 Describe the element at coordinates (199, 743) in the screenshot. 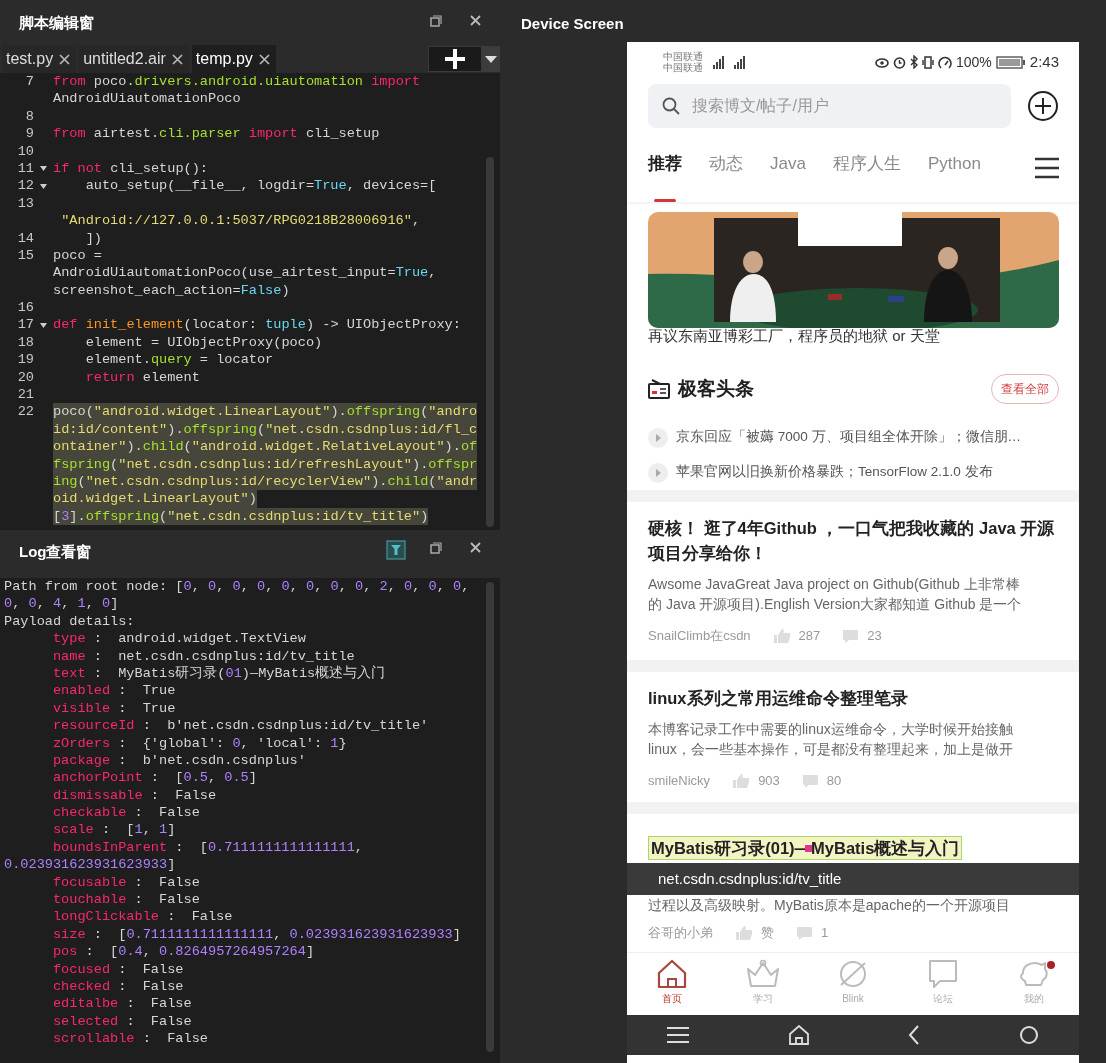

I see `log-line: zOrders : {'global': 0, 'local': 1}` at that location.